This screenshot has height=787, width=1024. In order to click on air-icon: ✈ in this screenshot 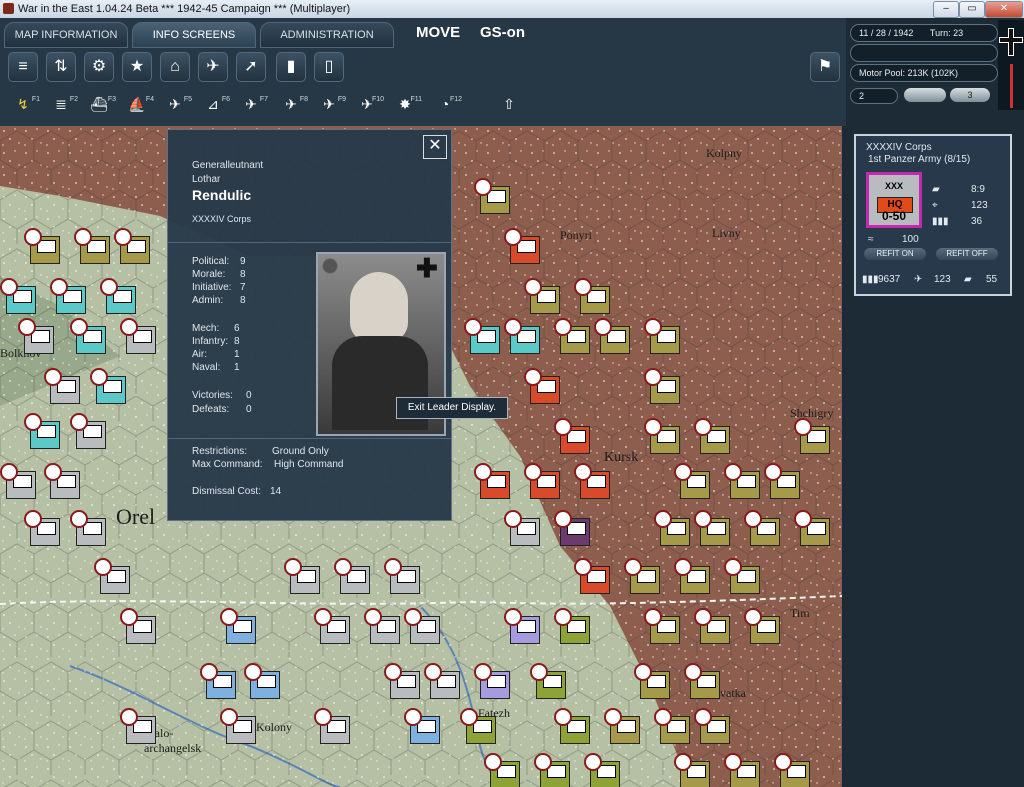, I will do `click(213, 67)`.